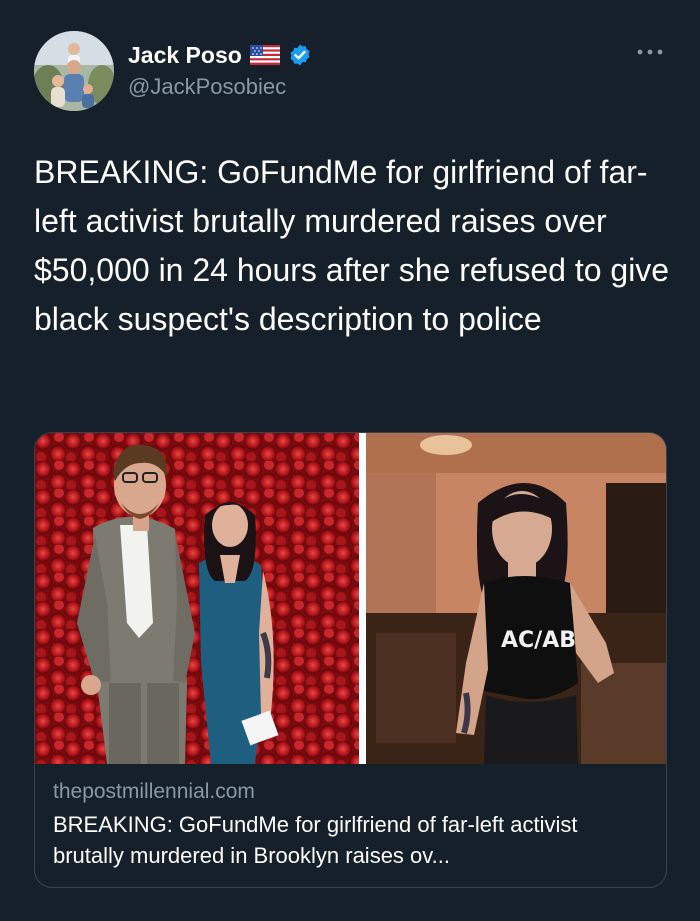 The image size is (700, 921). I want to click on avatar-photo, so click(74, 71).